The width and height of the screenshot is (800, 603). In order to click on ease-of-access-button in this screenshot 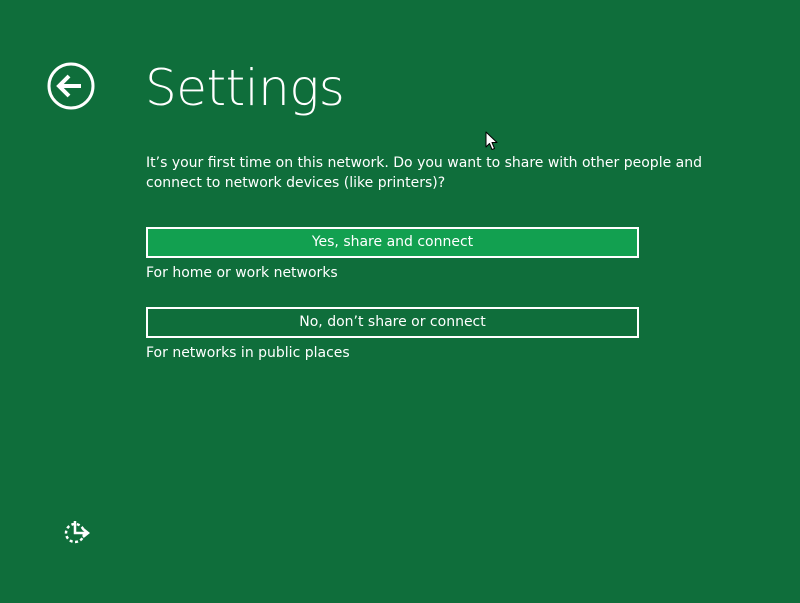, I will do `click(77, 532)`.